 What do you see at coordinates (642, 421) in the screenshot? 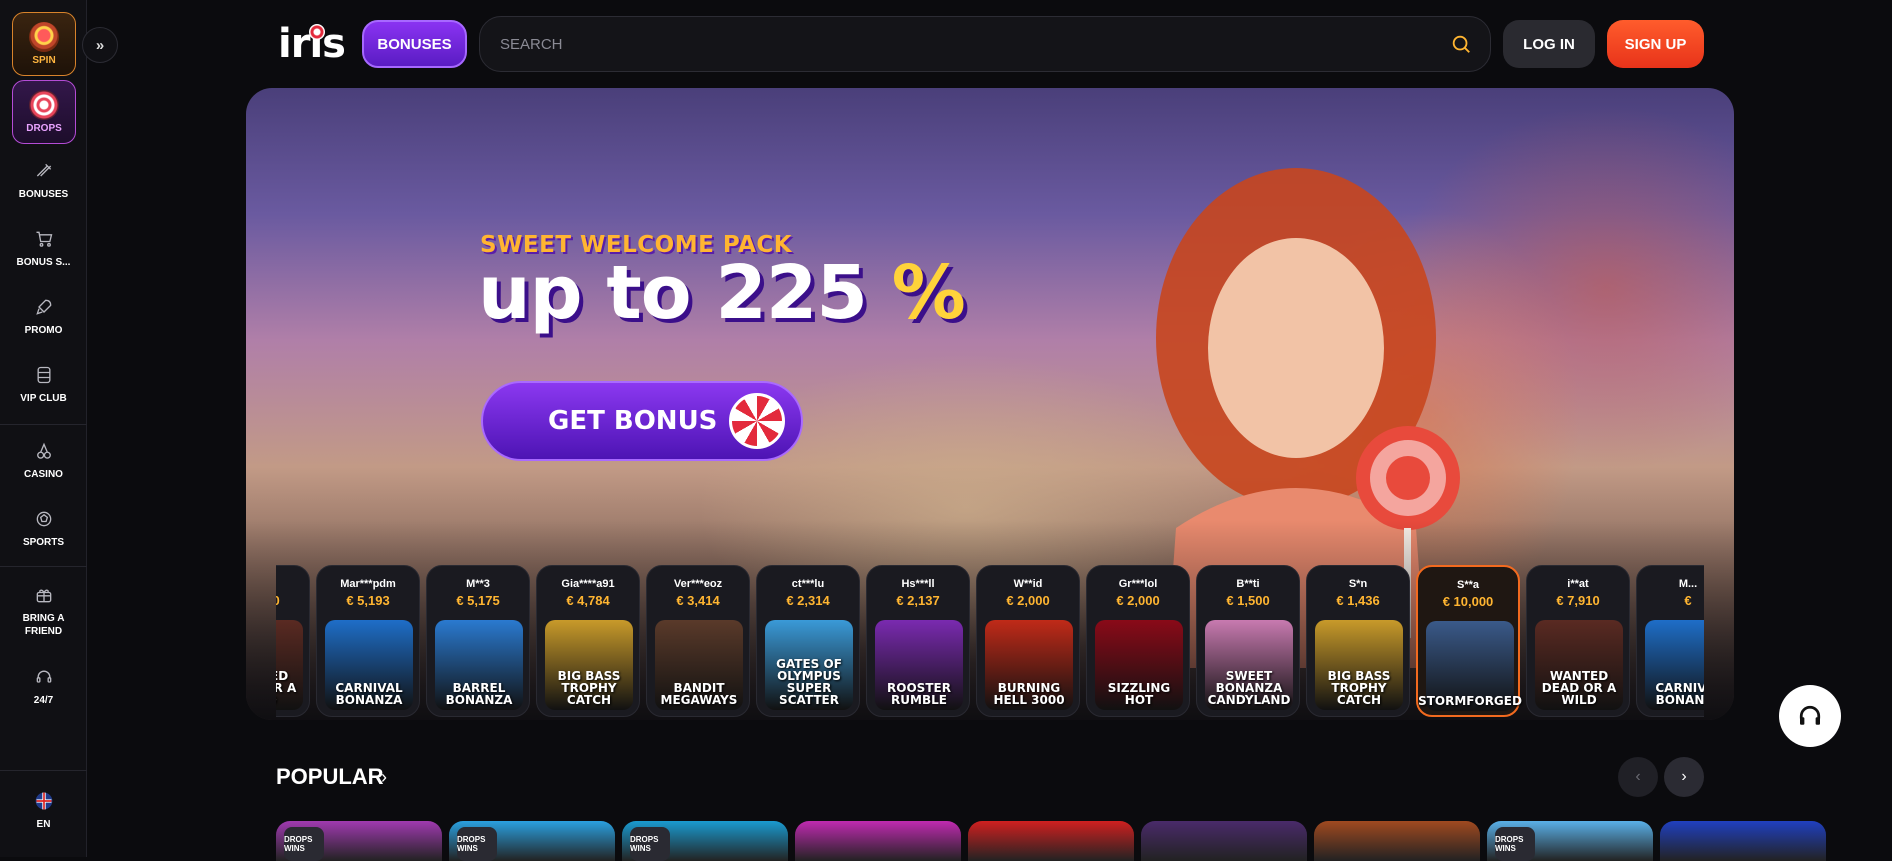
I see `get-bonus-button: GET BONUS` at bounding box center [642, 421].